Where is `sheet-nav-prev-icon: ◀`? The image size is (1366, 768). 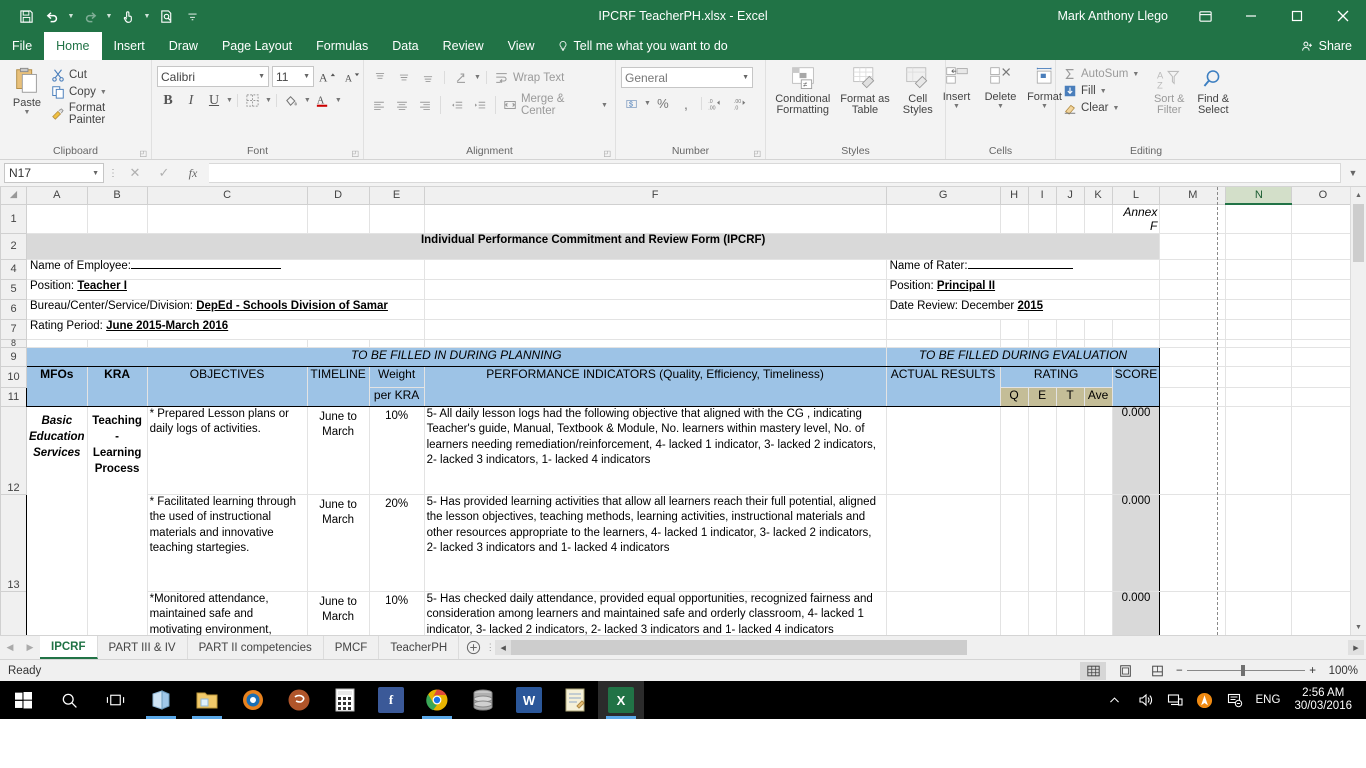 sheet-nav-prev-icon: ◀ is located at coordinates (10, 647).